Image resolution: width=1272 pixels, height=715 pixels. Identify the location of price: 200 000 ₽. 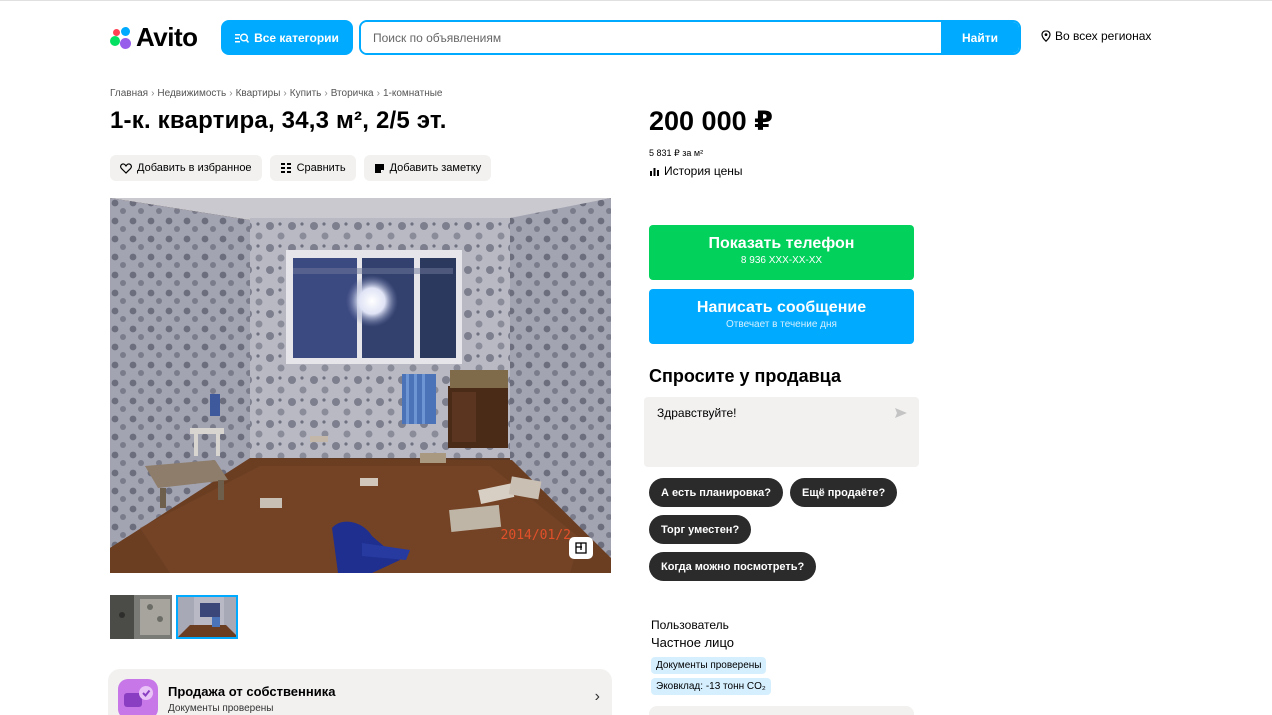
(711, 121).